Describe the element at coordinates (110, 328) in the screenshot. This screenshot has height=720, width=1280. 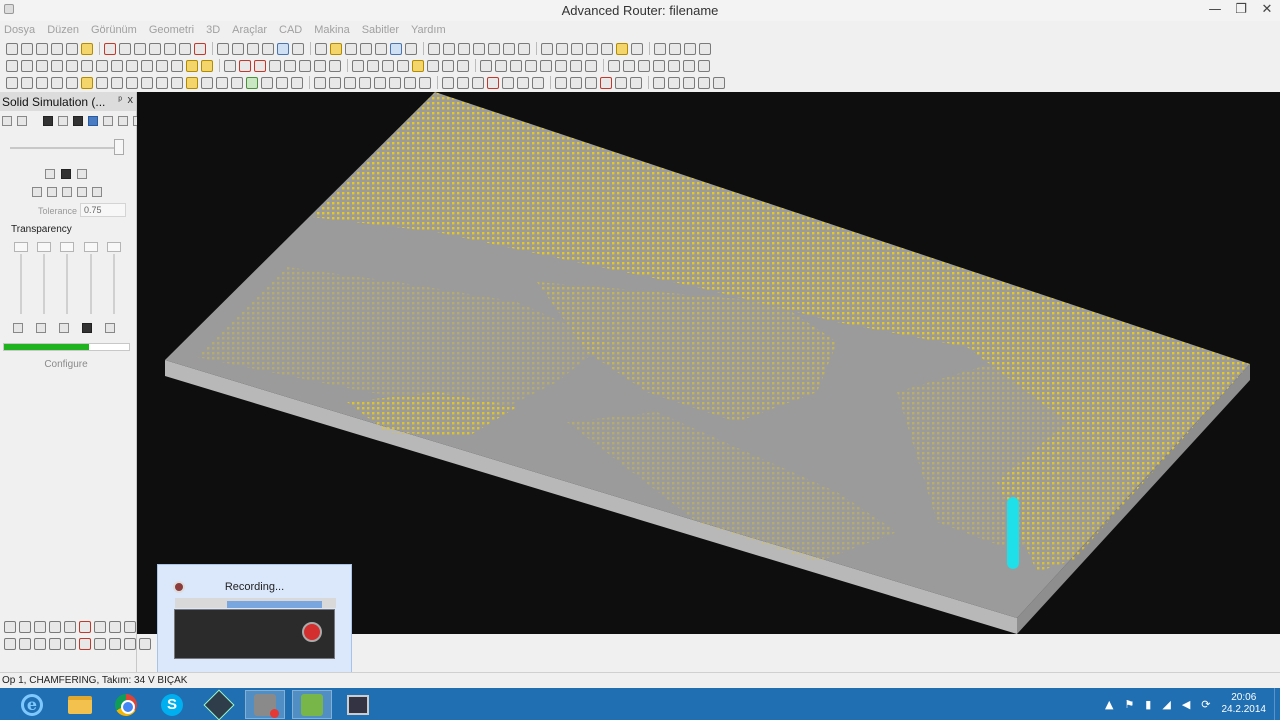
I see `anchor-icon` at that location.